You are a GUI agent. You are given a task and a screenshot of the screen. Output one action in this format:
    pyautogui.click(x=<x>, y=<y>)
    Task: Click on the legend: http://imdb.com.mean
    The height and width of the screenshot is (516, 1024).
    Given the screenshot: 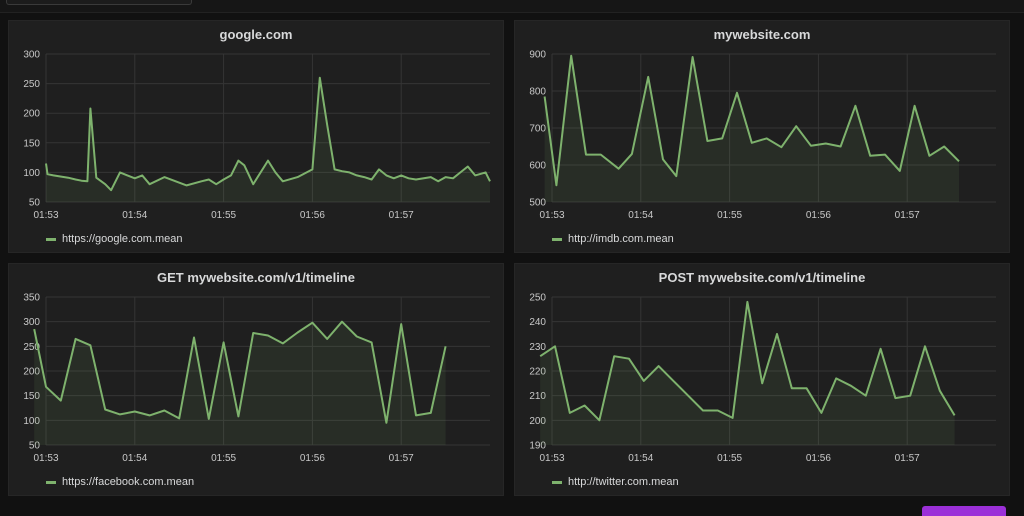 What is the action you would take?
    pyautogui.click(x=613, y=239)
    